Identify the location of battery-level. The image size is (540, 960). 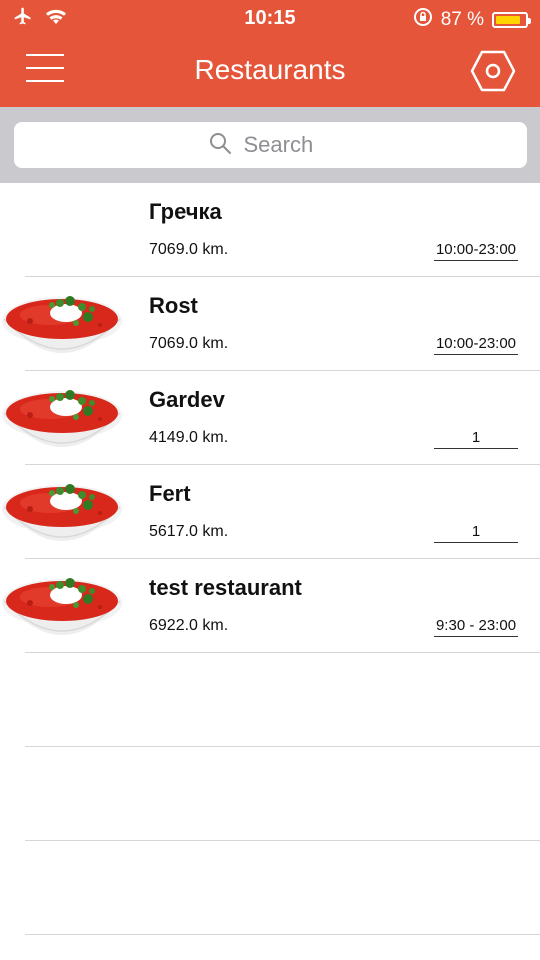
(508, 20).